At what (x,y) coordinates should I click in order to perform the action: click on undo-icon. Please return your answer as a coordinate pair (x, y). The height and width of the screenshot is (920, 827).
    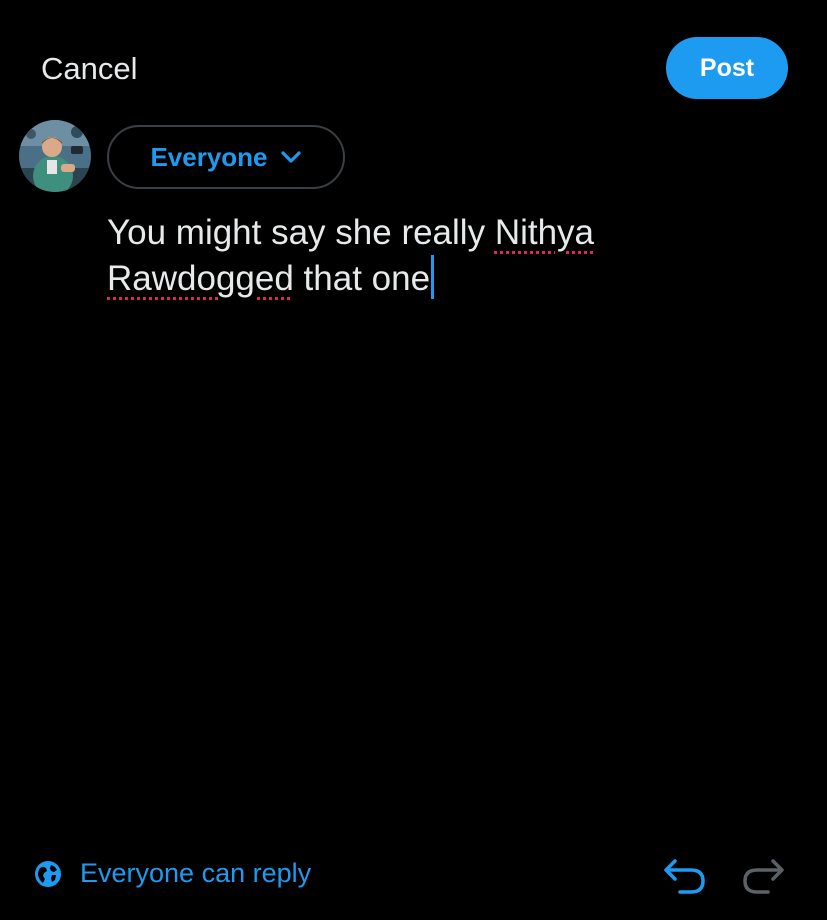
    Looking at the image, I should click on (684, 876).